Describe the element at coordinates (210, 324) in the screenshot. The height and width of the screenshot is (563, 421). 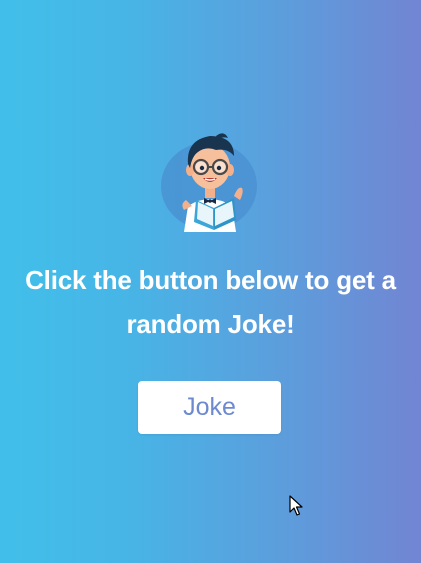
I see `headline-line-2: random Joke!` at that location.